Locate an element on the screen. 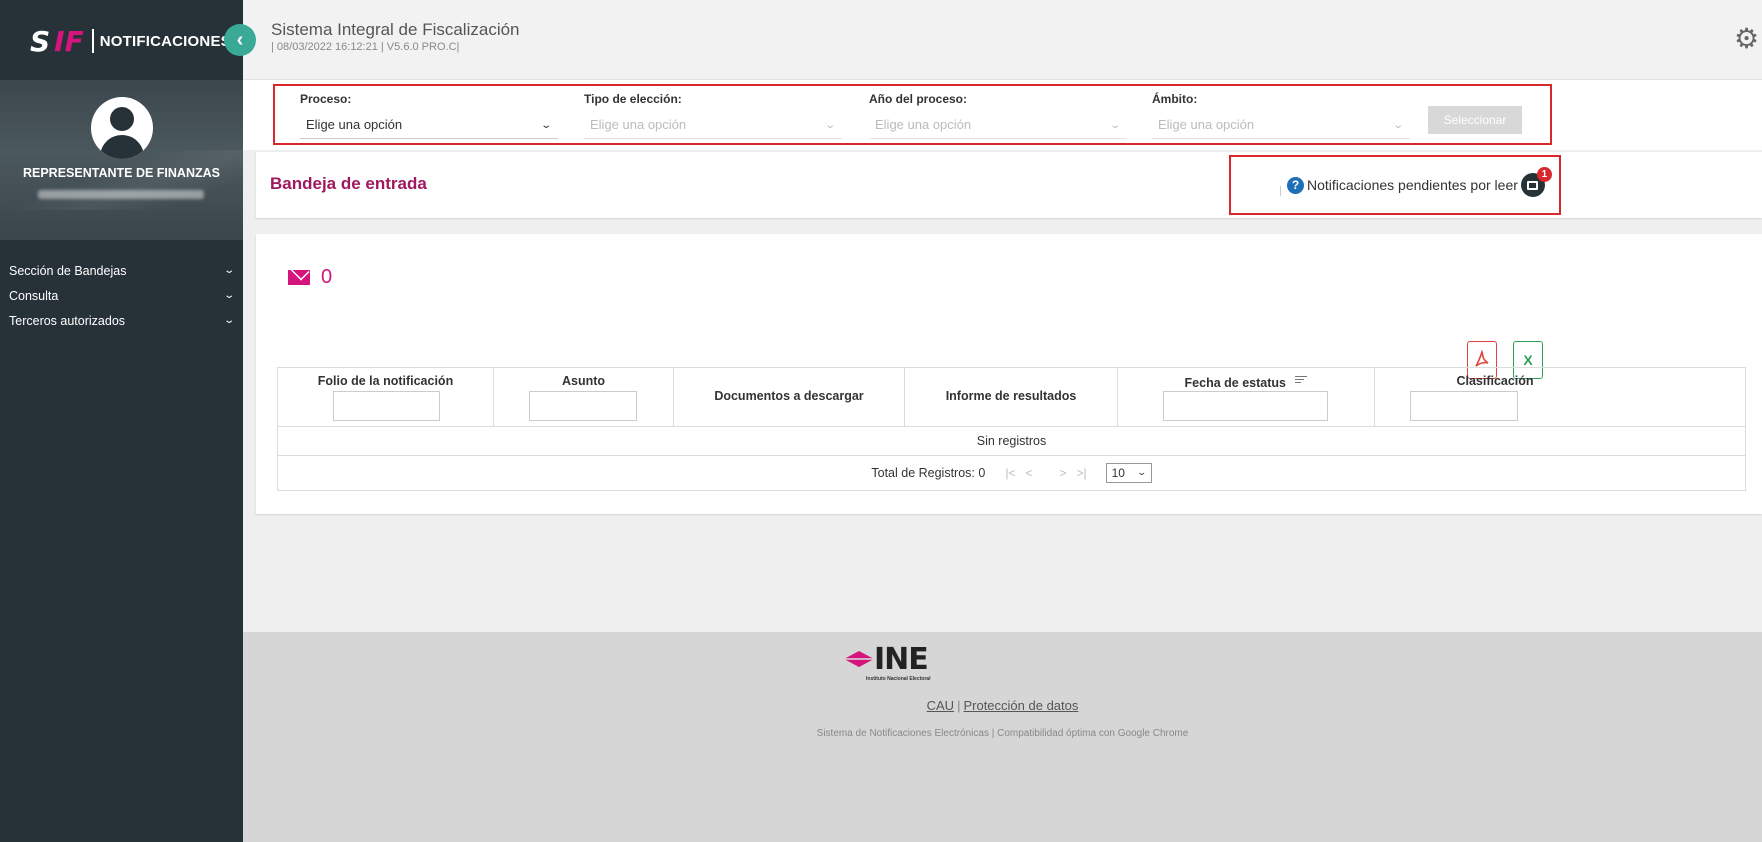 The image size is (1762, 842). column-label: Documentos a descargar is located at coordinates (789, 396).